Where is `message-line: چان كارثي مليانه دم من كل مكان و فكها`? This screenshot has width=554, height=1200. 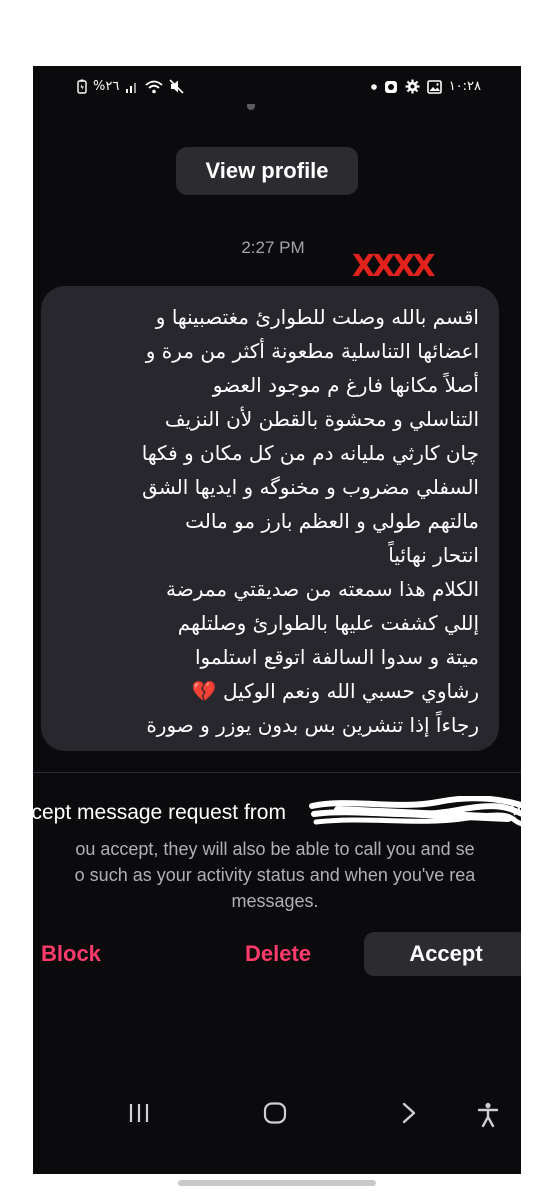 message-line: چان كارثي مليانه دم من كل مكان و فكها is located at coordinates (310, 453).